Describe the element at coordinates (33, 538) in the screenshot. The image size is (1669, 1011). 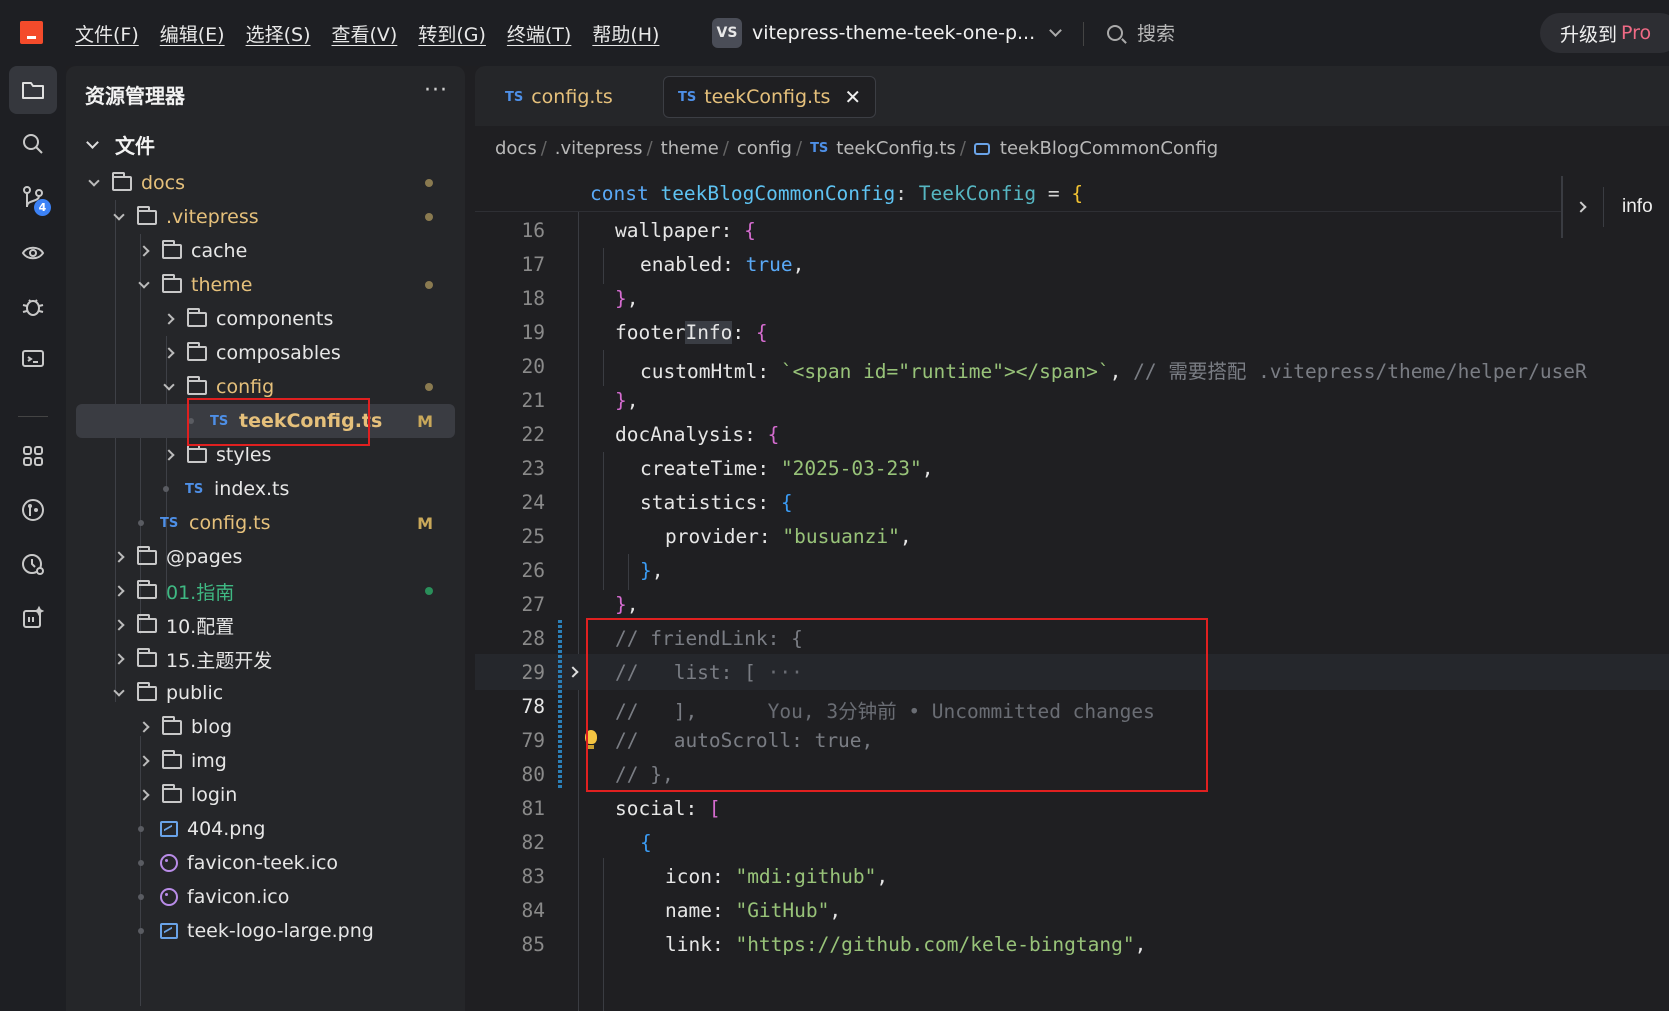
I see `activity-bar: 4` at that location.